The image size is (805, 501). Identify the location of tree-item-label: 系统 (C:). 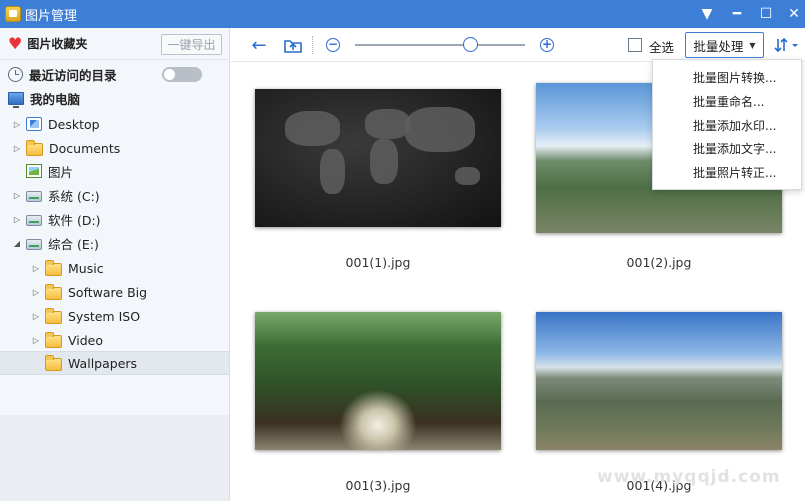
(74, 196).